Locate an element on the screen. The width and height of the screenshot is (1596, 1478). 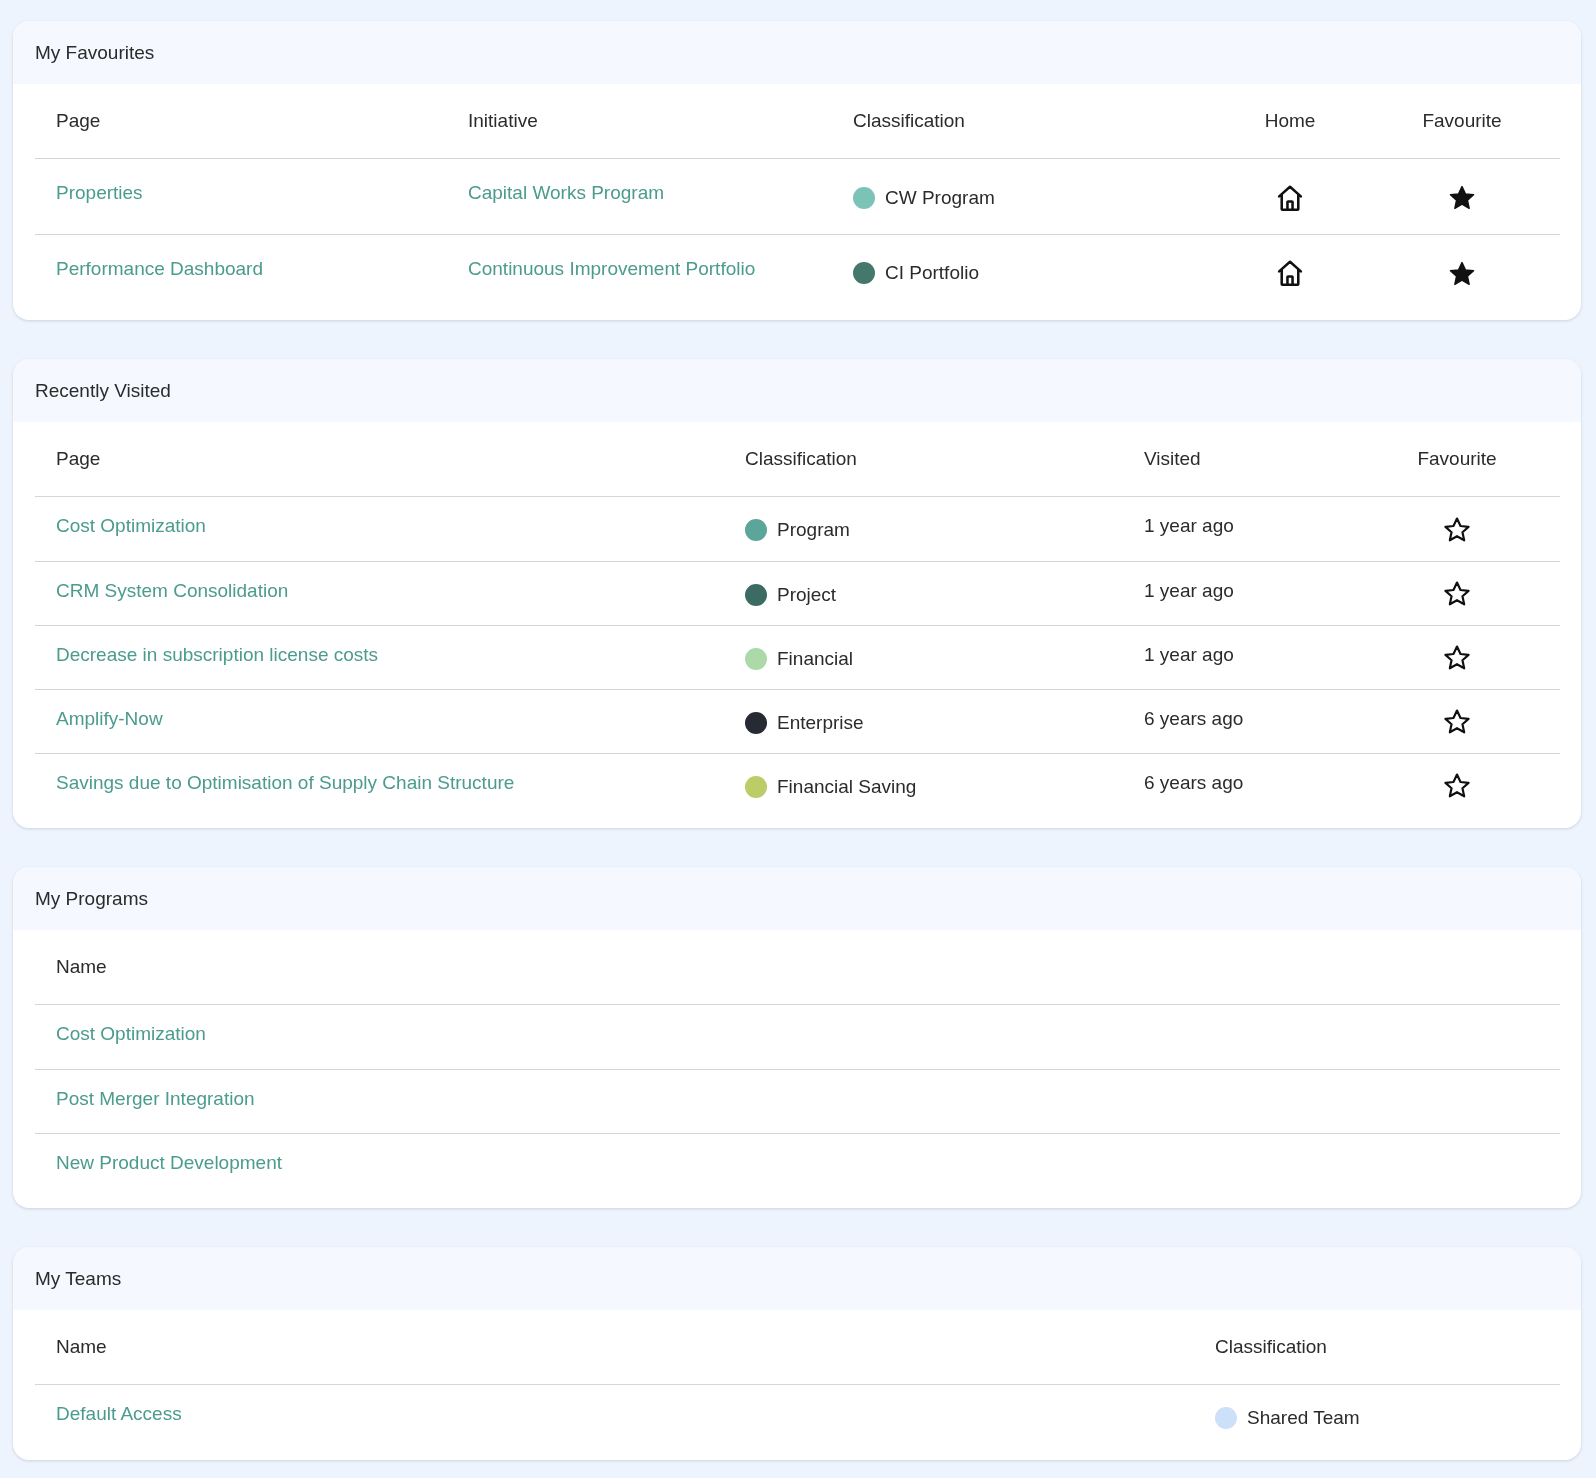
classification-label: Financial Saving is located at coordinates (847, 786).